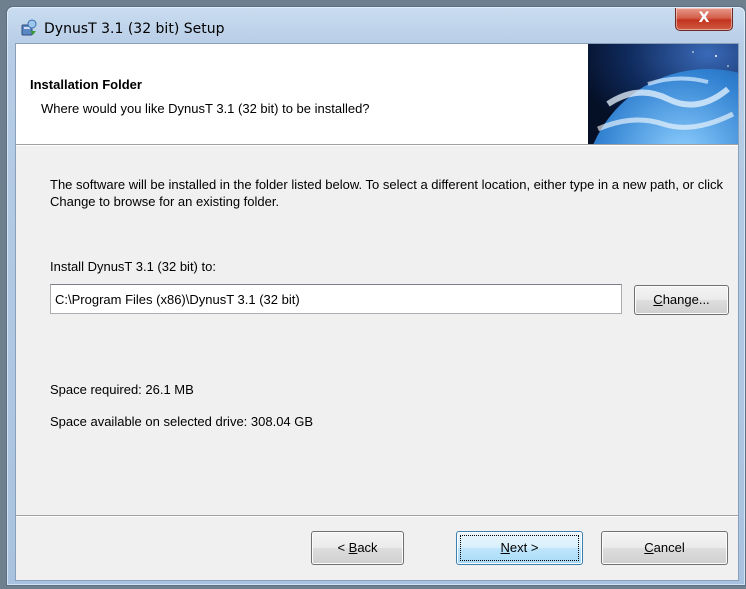  Describe the element at coordinates (377, 516) in the screenshot. I see `footer-separator` at that location.